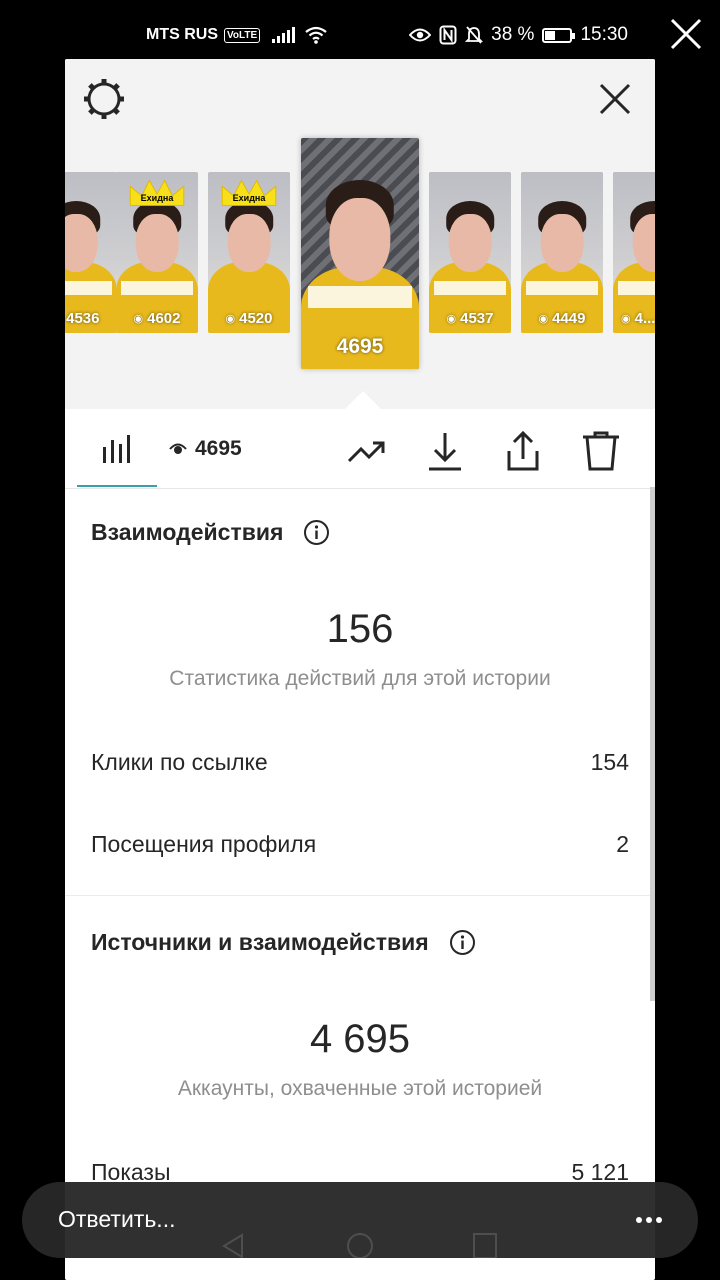 This screenshot has height=1280, width=720. I want to click on volte-badge: VoLTE, so click(242, 35).